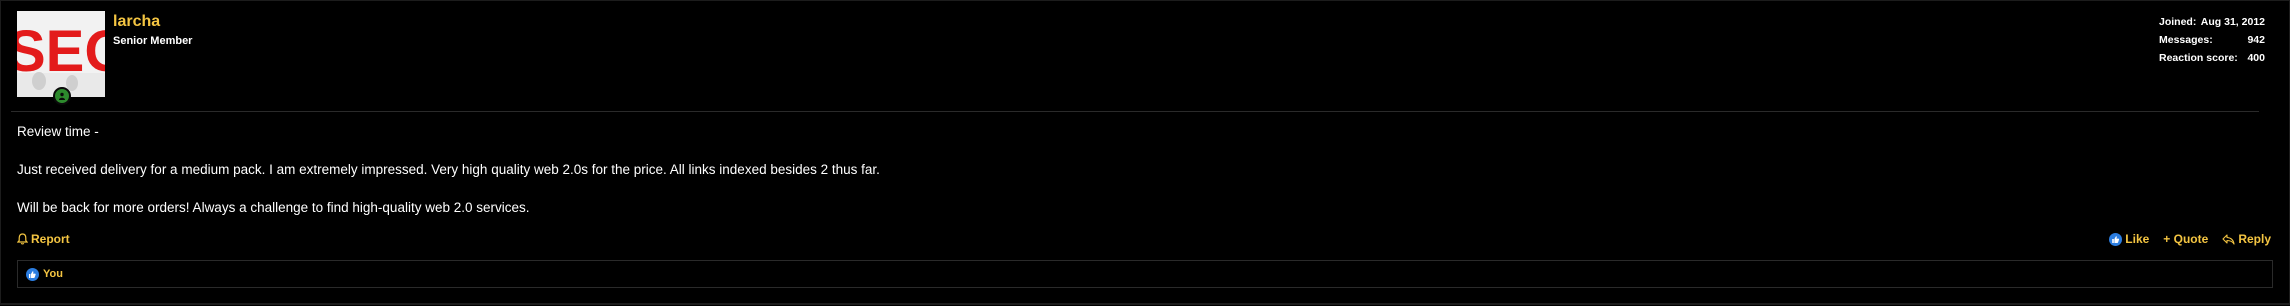 The image size is (2290, 306). What do you see at coordinates (2228, 239) in the screenshot?
I see `reply-icon` at bounding box center [2228, 239].